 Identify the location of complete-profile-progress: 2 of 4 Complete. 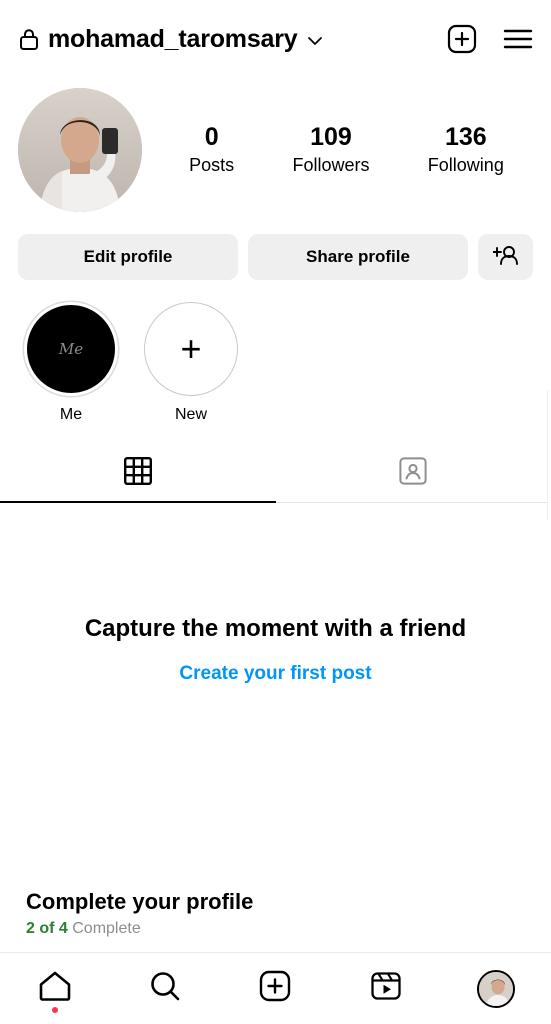
(275, 929).